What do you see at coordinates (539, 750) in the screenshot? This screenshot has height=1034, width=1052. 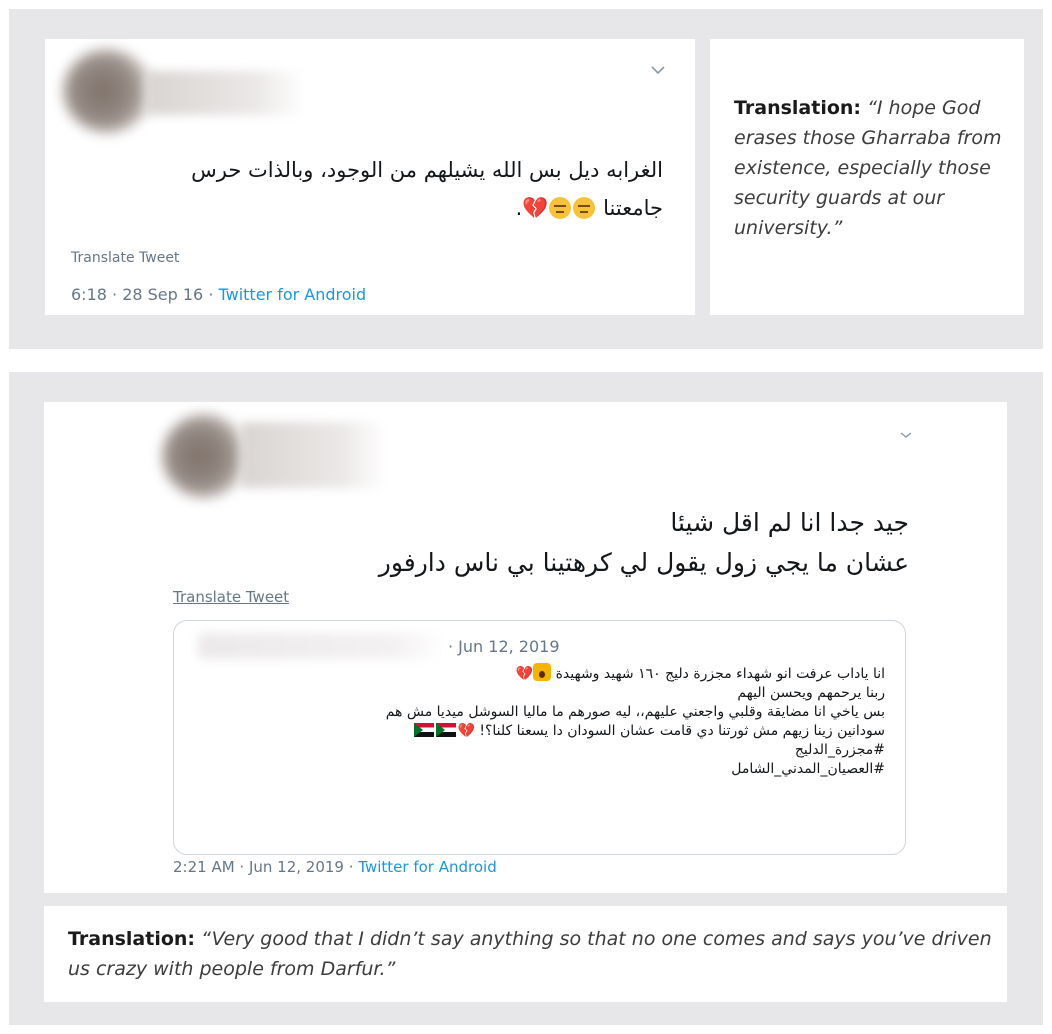 I see `hashtag-link: #مجزرة_الدليج` at bounding box center [539, 750].